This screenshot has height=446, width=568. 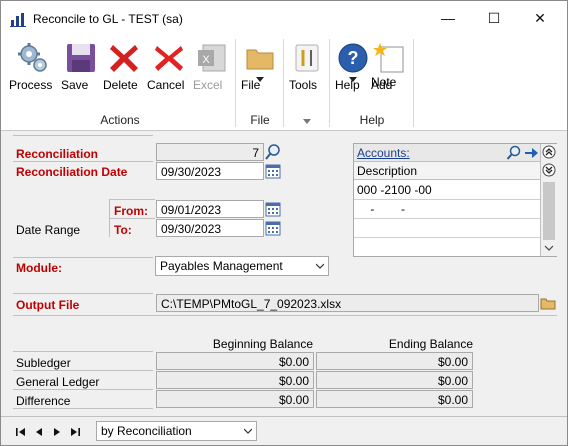 I want to click on arrow-right-icon, so click(x=531, y=153).